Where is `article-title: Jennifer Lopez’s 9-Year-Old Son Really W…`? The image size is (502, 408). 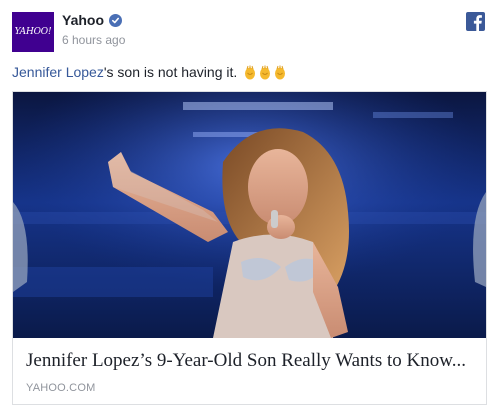 article-title: Jennifer Lopez’s 9-Year-Old Son Really W… is located at coordinates (252, 361).